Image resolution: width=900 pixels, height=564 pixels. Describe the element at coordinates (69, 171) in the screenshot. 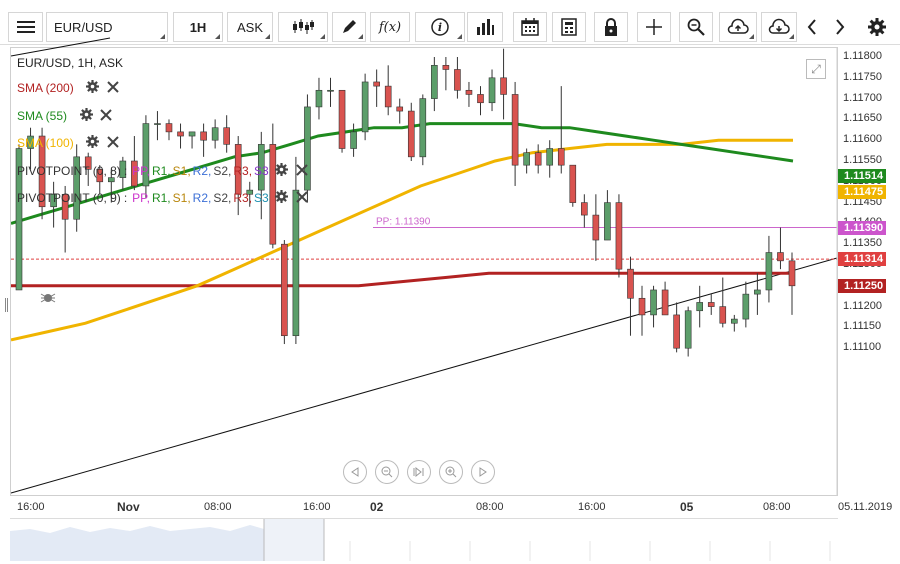

I see `pivot-label: PIVOTPOINT (0, 8)` at that location.